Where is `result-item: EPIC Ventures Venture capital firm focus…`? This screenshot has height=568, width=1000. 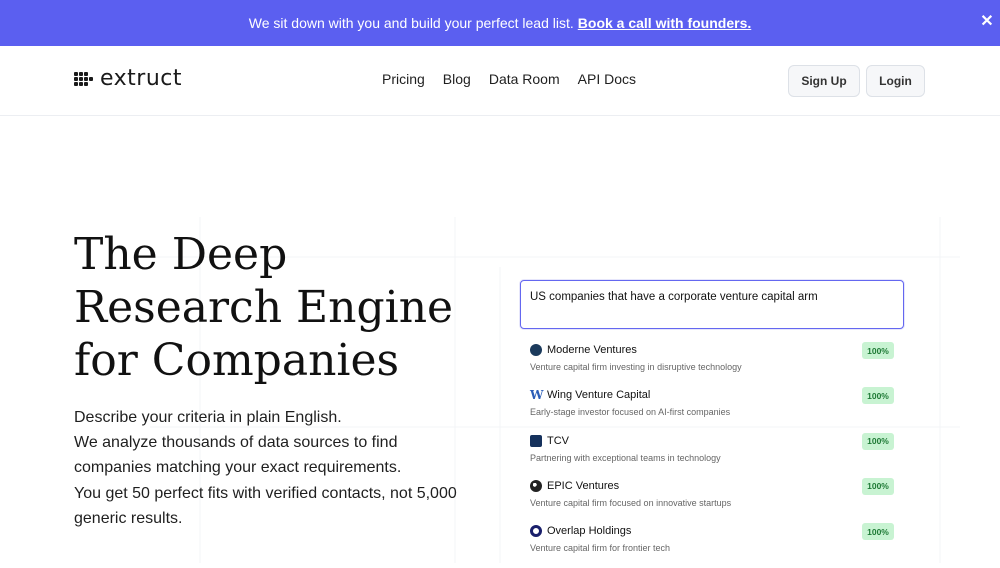
result-item: EPIC Ventures Venture capital firm focus… is located at coordinates (712, 500).